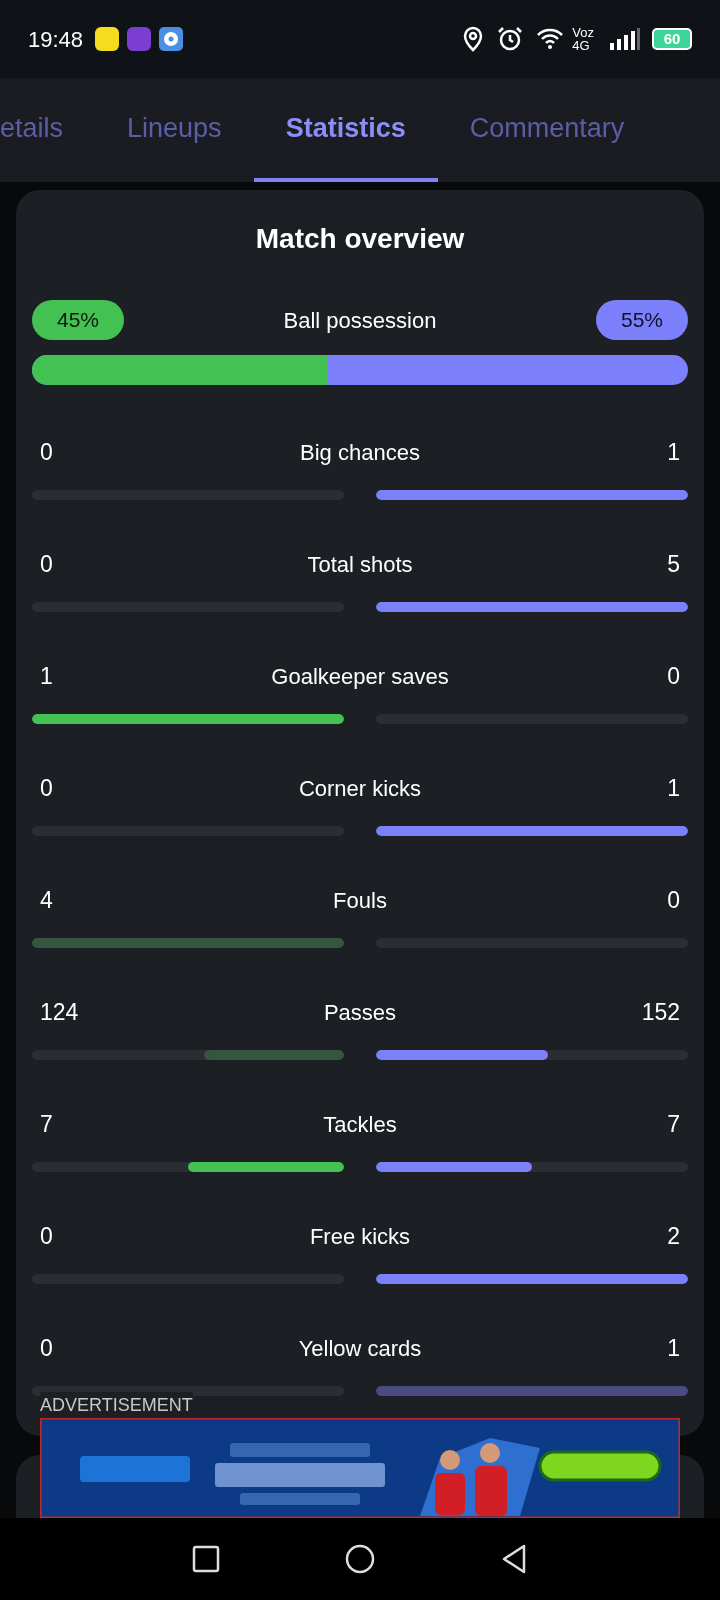 The image size is (720, 1600). What do you see at coordinates (360, 676) in the screenshot?
I see `stat-label: Goalkeeper saves` at bounding box center [360, 676].